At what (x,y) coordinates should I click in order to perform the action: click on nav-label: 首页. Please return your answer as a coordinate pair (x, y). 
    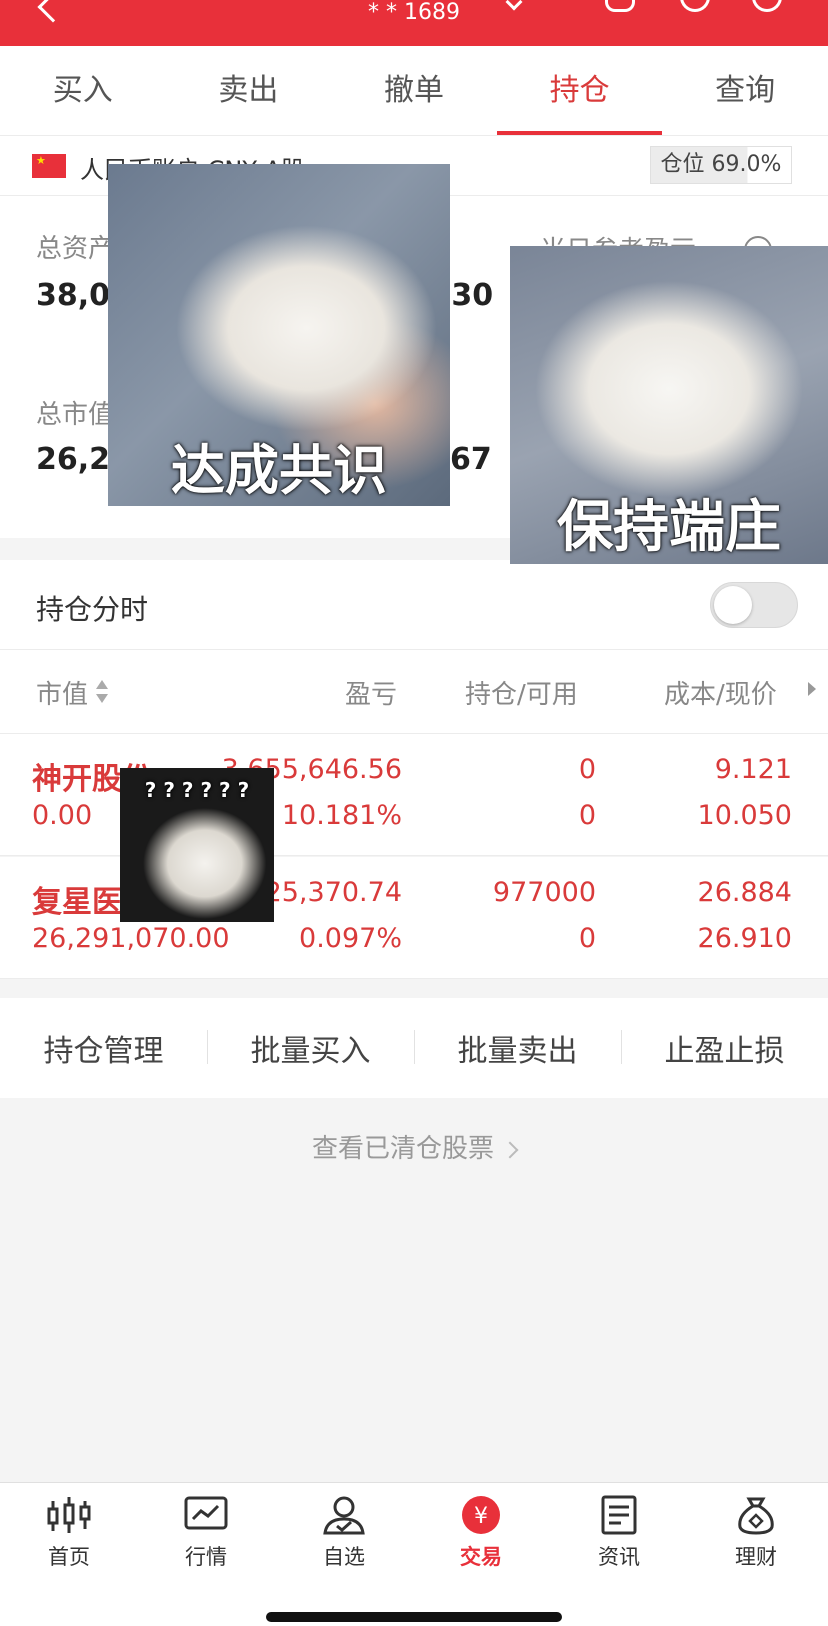
    Looking at the image, I should click on (69, 1557).